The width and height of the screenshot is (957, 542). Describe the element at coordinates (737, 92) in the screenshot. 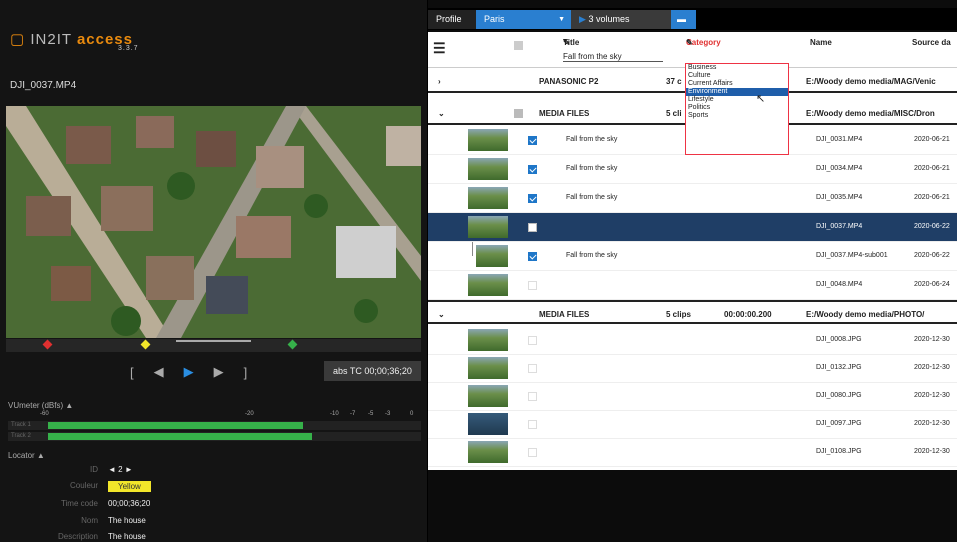

I see `category-option-highlighted: Environment` at that location.